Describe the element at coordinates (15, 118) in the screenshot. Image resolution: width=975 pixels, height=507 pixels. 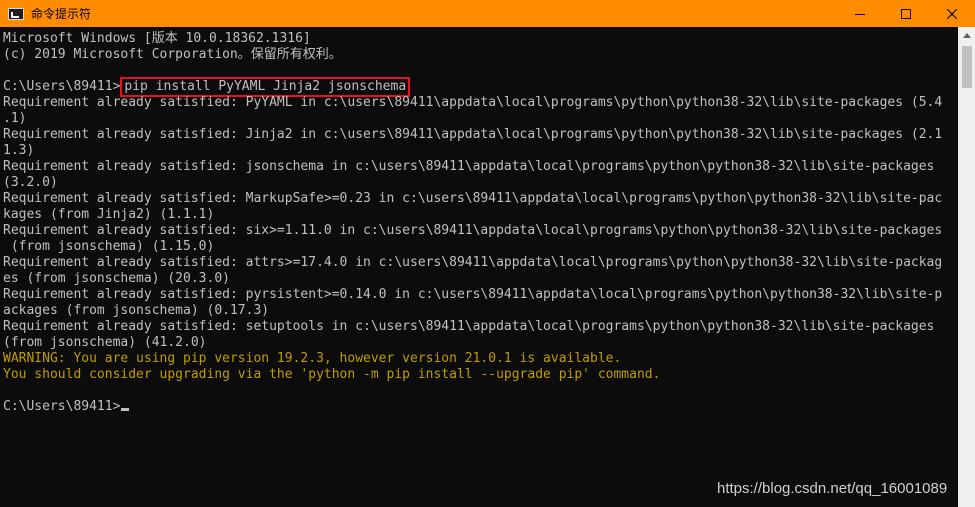
I see `console-line: .1)` at that location.